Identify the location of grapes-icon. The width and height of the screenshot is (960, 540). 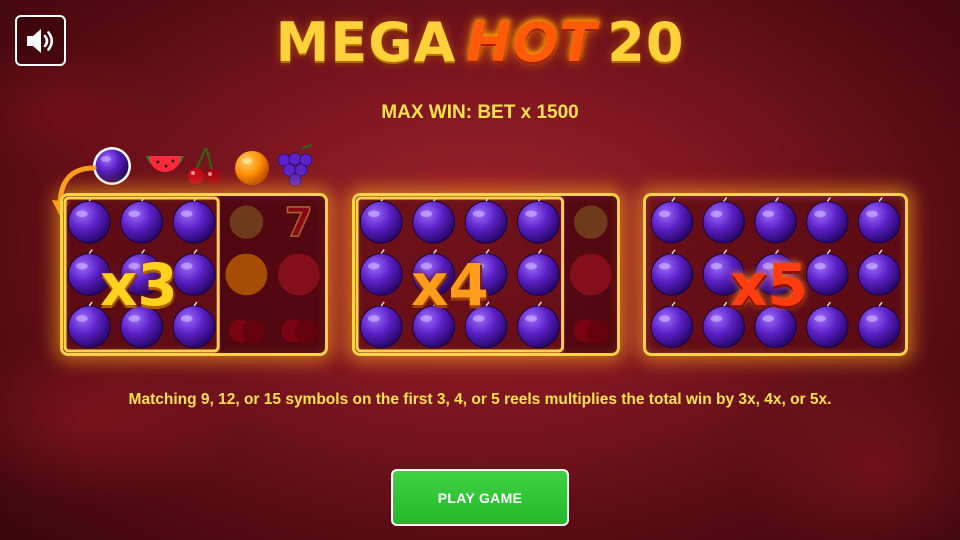
(295, 165).